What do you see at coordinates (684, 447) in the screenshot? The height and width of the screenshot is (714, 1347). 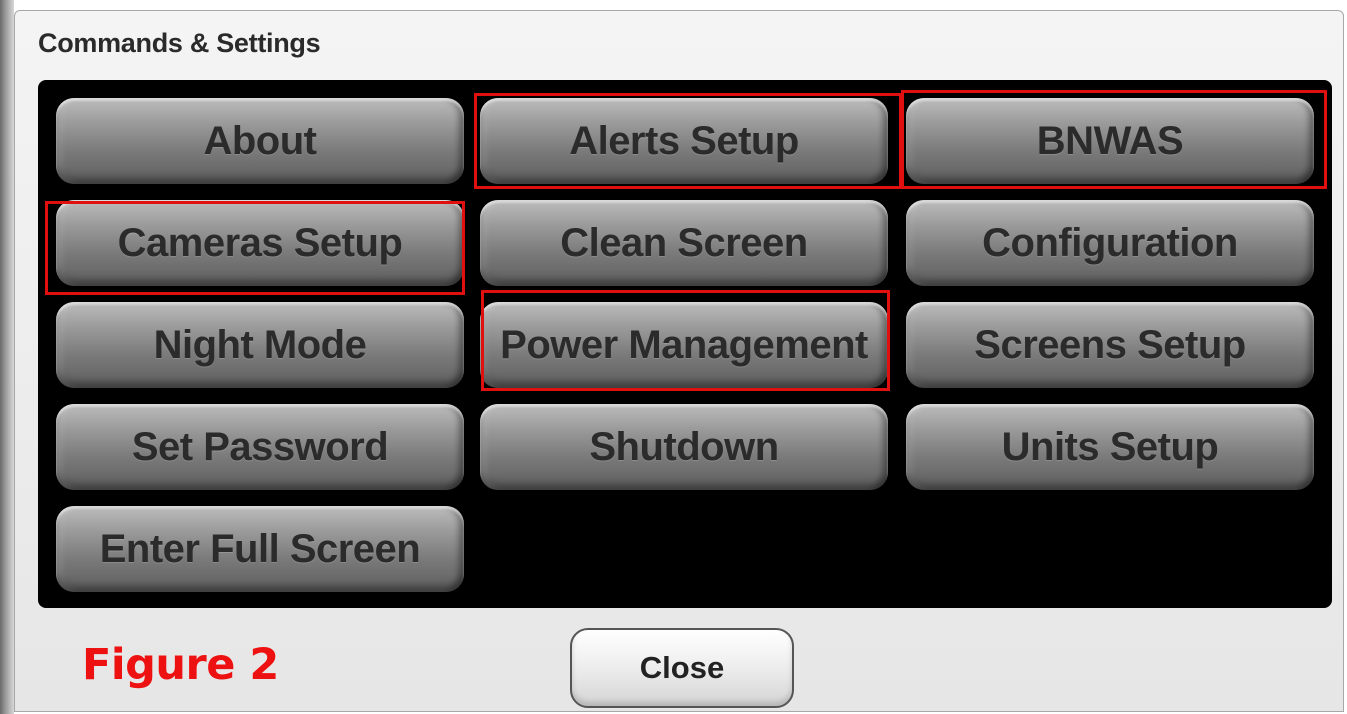 I see `shutdown-button: Shutdown` at bounding box center [684, 447].